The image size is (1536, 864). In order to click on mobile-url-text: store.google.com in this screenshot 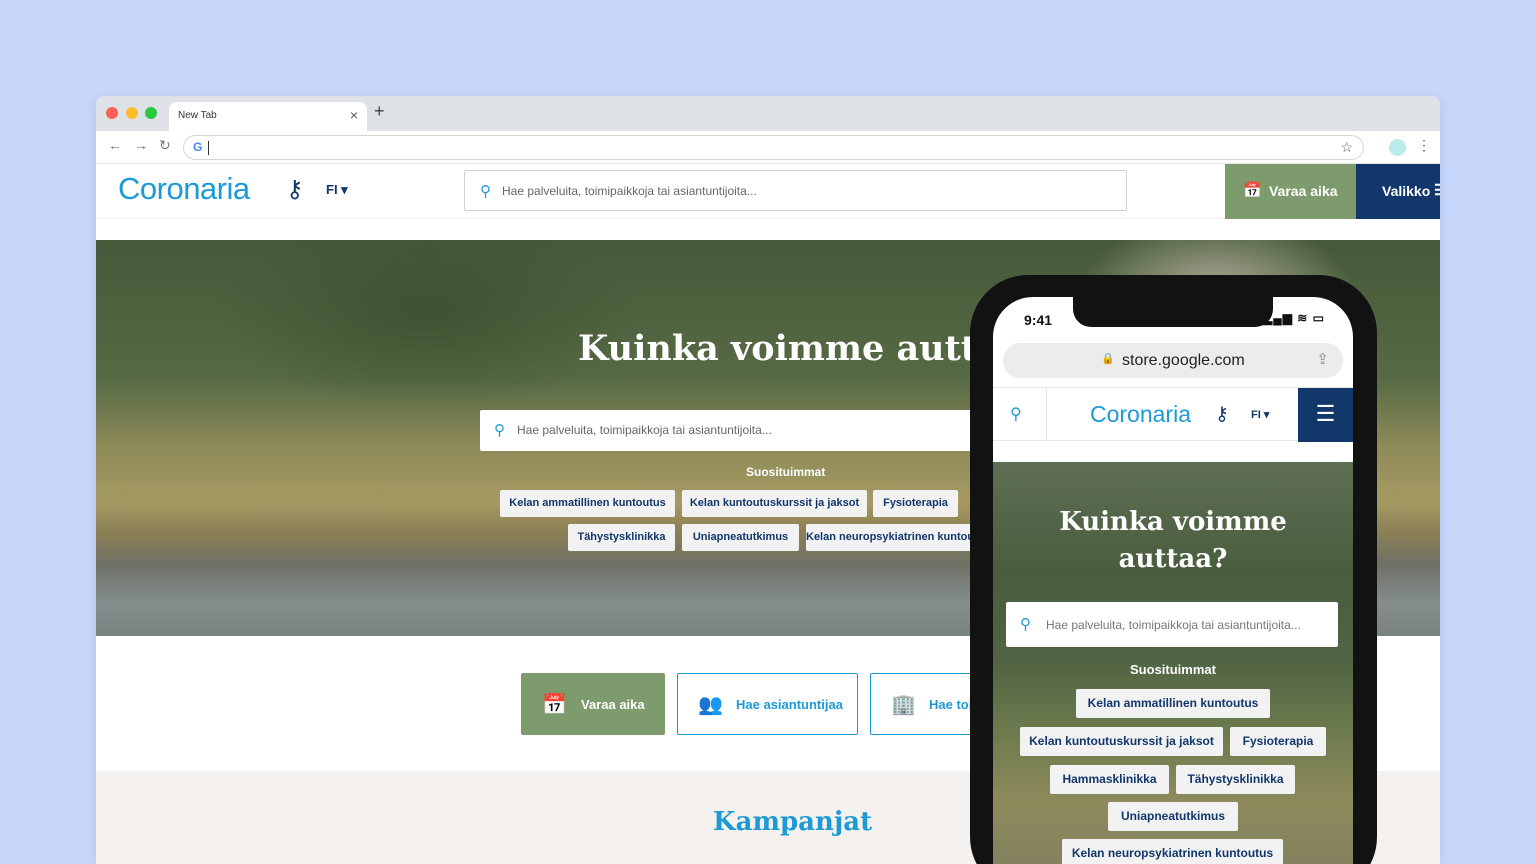, I will do `click(1183, 360)`.